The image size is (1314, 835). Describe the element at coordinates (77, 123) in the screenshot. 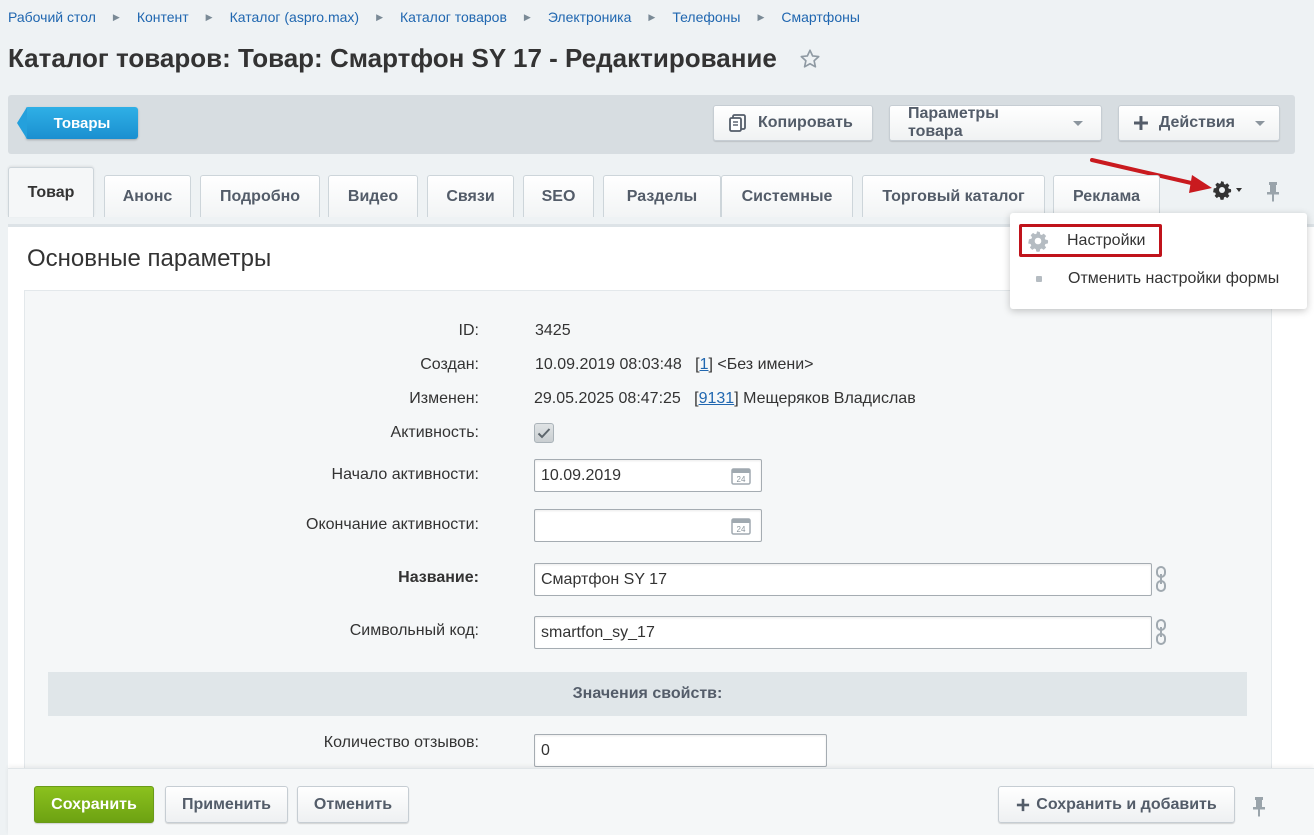

I see `back-to-products-button: Товары` at that location.